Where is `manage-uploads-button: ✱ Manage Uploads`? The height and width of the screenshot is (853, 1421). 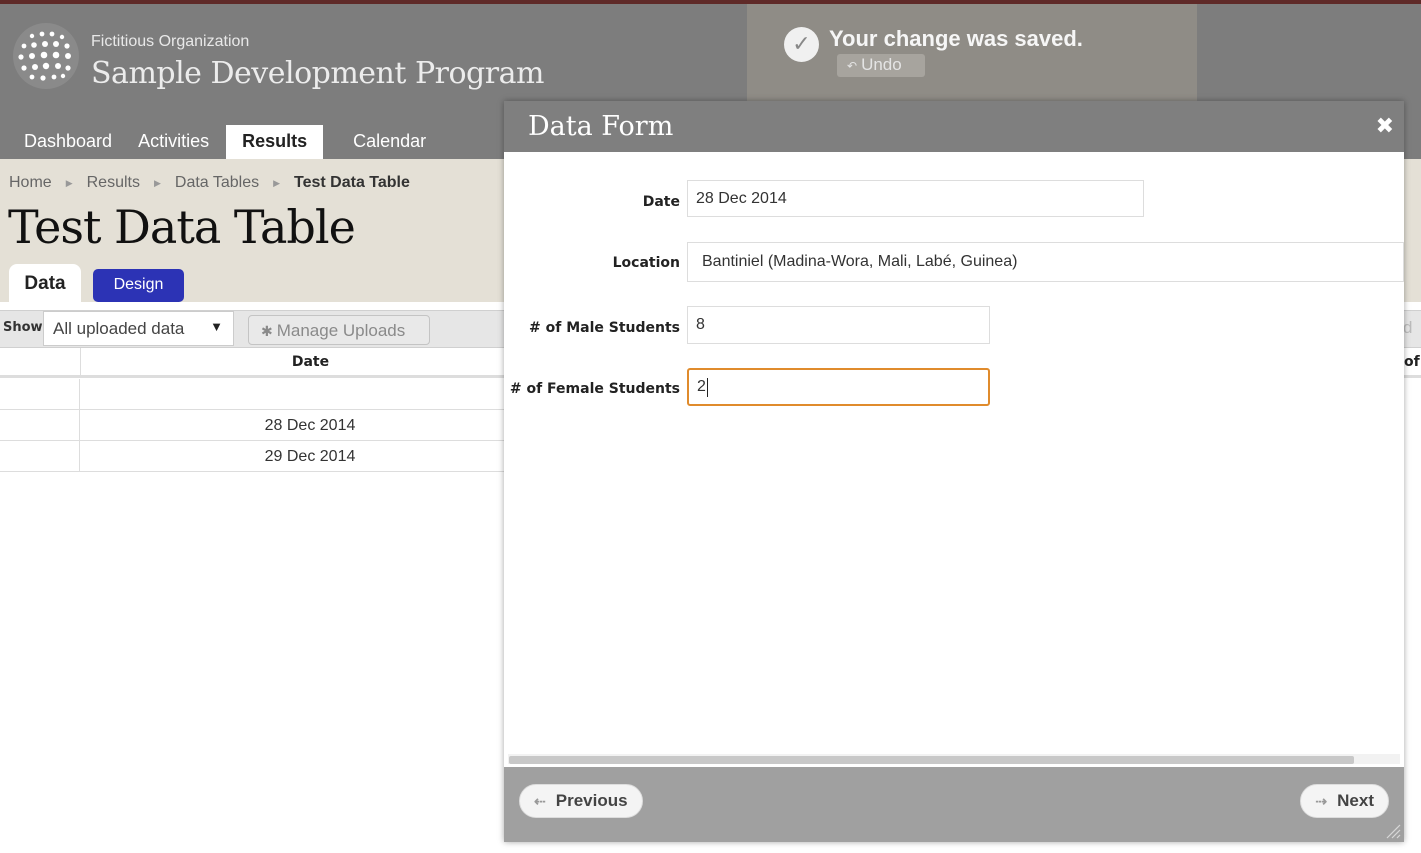 manage-uploads-button: ✱ Manage Uploads is located at coordinates (339, 330).